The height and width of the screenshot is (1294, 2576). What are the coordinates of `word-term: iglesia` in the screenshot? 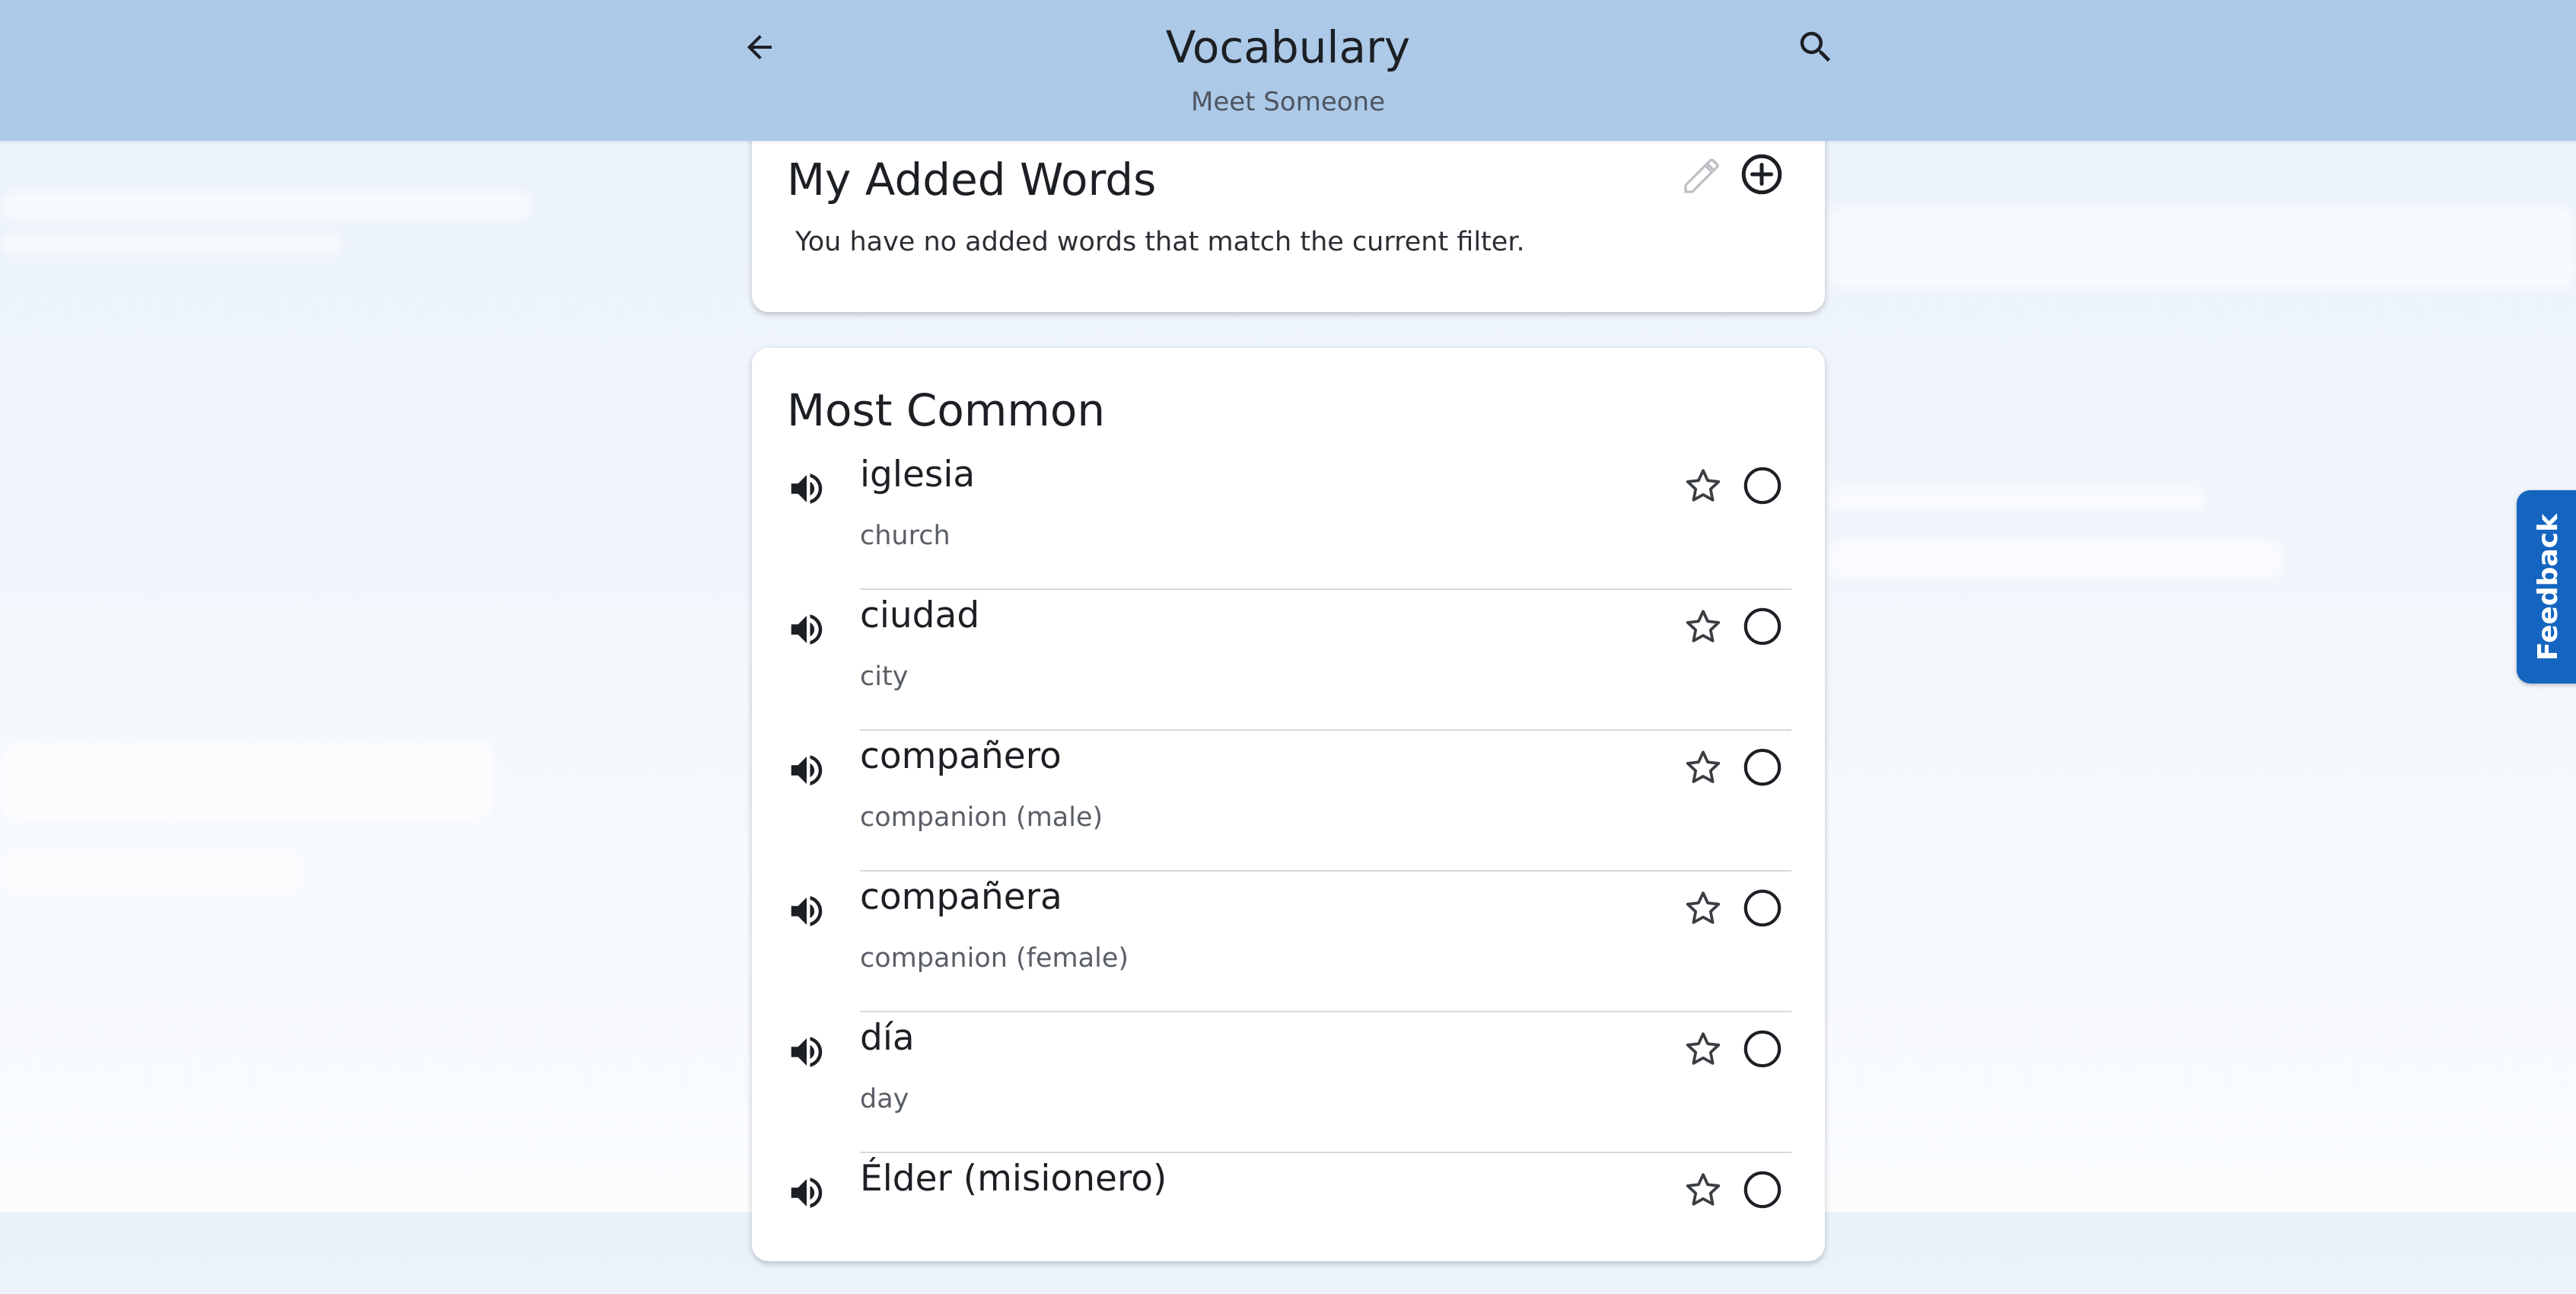 It's located at (918, 475).